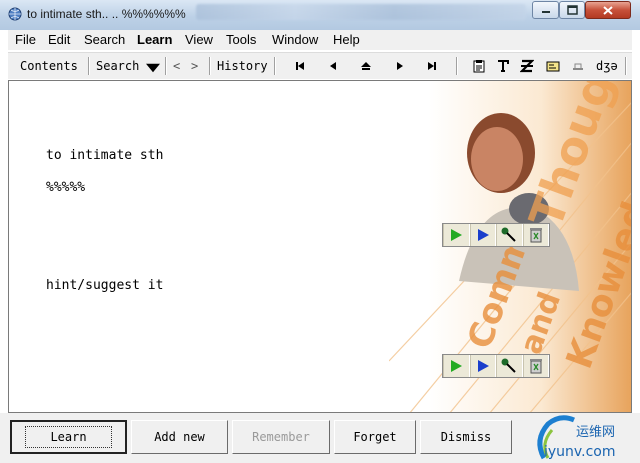 The width and height of the screenshot is (640, 463). Describe the element at coordinates (199, 39) in the screenshot. I see `menu-view: View` at that location.